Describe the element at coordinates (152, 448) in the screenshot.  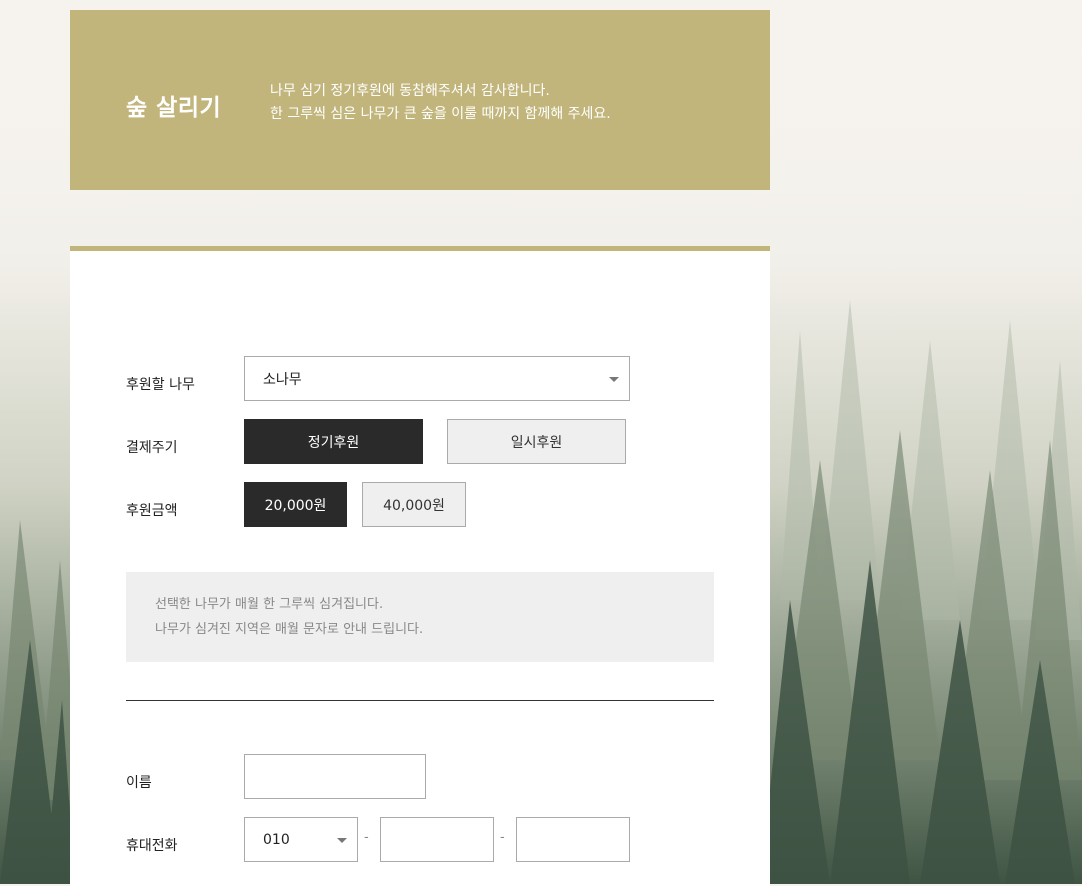
I see `cycle-label: 결제주기` at that location.